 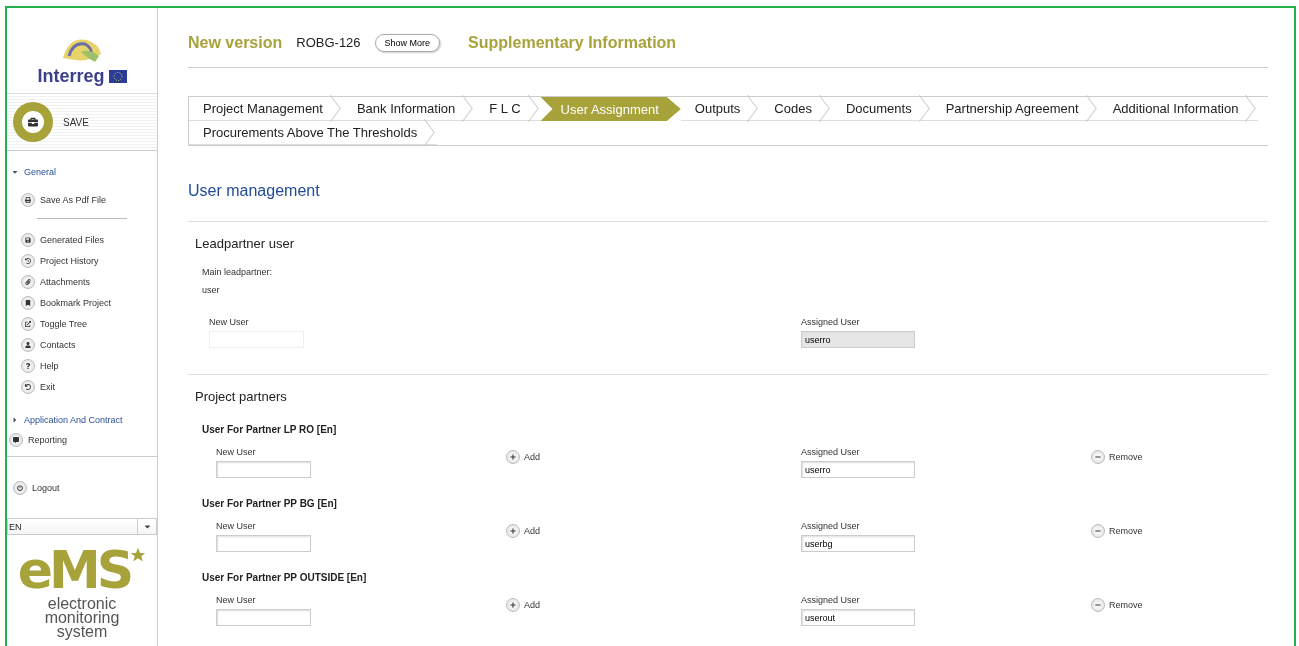 What do you see at coordinates (241, 396) in the screenshot?
I see `section-heading: Project partners` at bounding box center [241, 396].